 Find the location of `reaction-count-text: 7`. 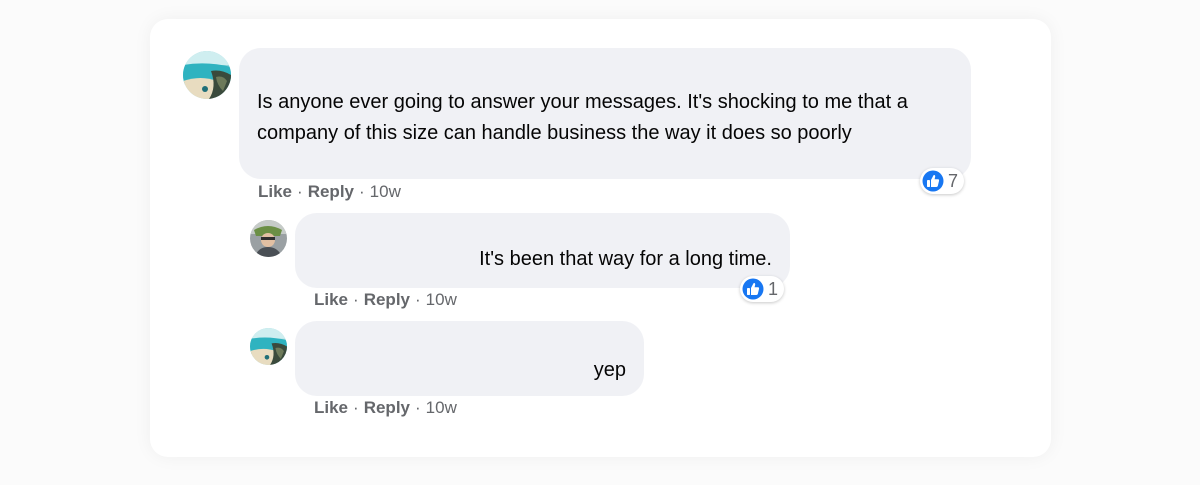

reaction-count-text: 7 is located at coordinates (953, 180).